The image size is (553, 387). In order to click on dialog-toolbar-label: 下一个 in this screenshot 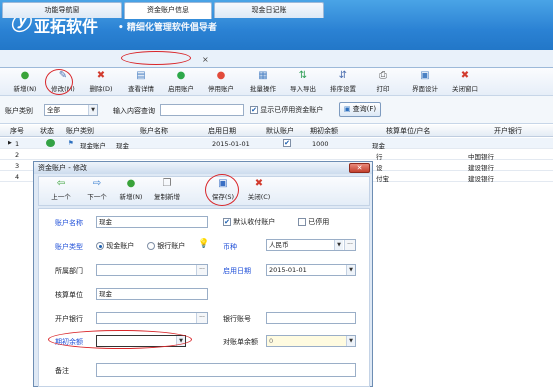, I will do `click(97, 197)`.